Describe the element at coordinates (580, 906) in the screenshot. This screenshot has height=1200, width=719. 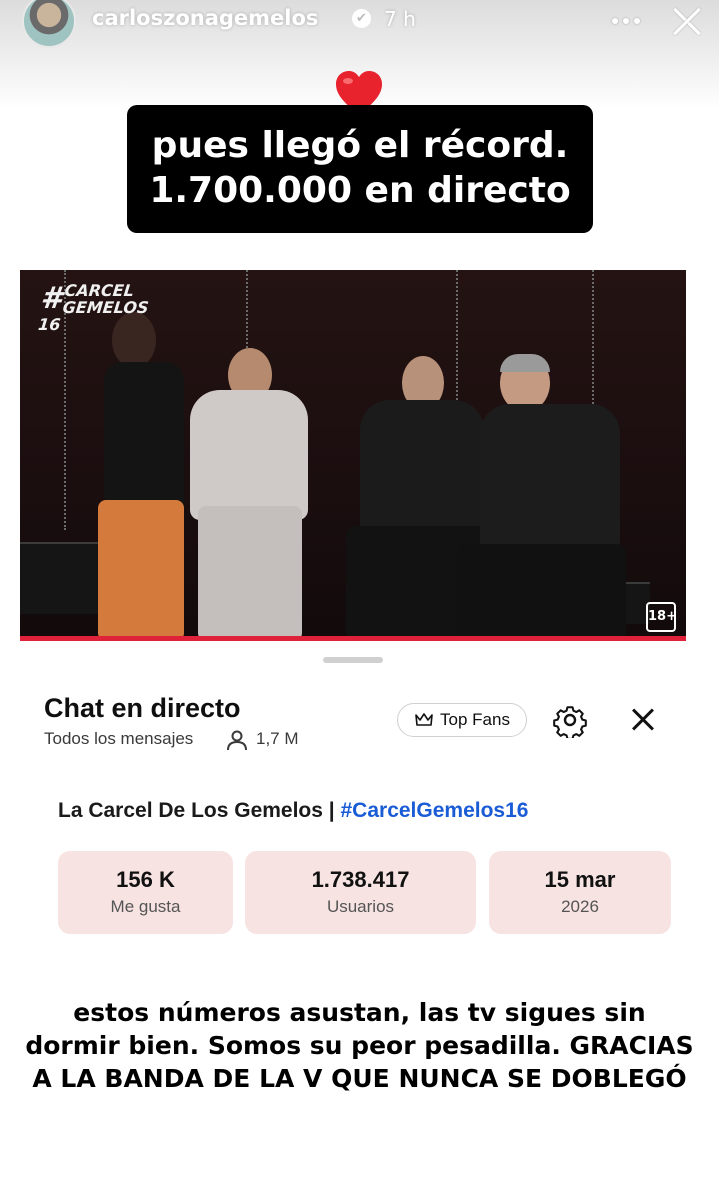
I see `stat-label: 2026` at that location.